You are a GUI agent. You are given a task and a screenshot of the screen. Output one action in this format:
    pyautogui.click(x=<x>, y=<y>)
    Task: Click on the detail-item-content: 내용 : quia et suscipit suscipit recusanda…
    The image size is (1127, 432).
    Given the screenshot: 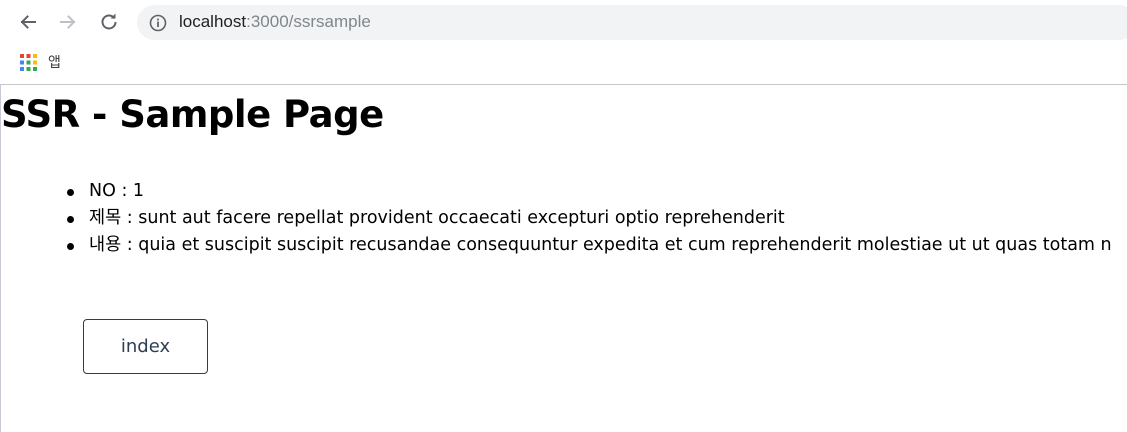 What is the action you would take?
    pyautogui.click(x=589, y=245)
    